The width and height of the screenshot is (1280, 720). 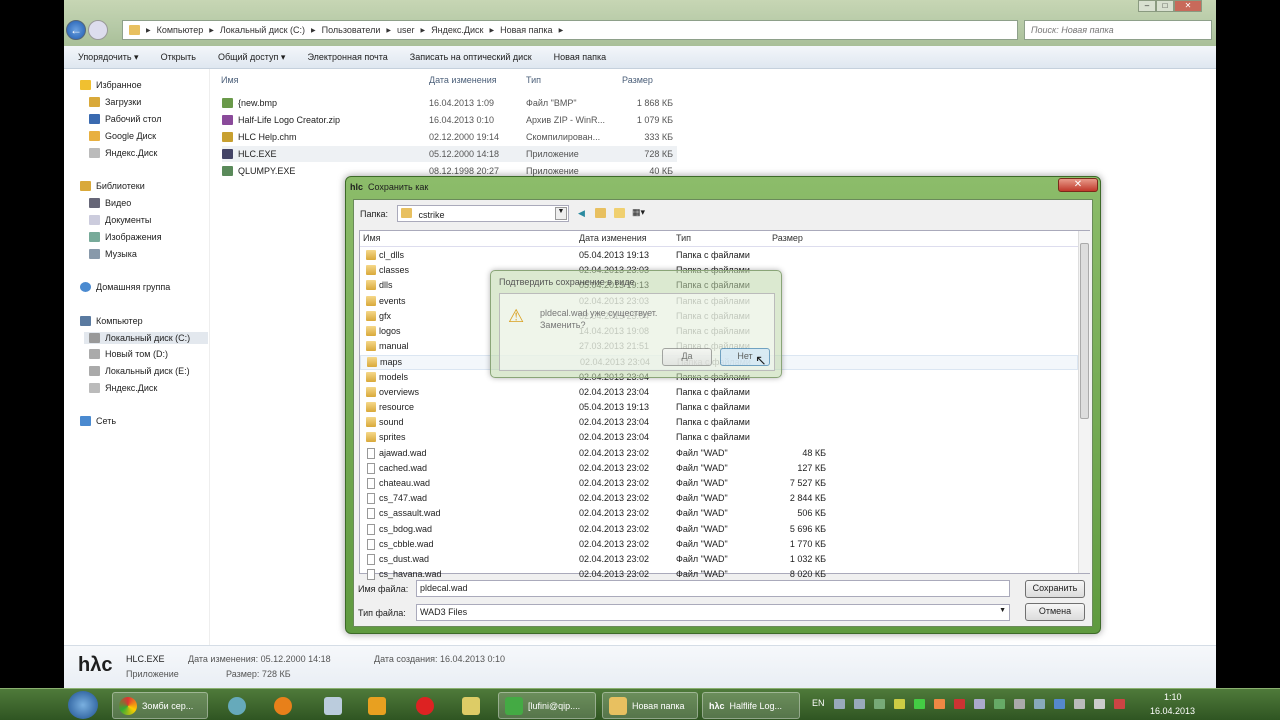 I want to click on nav-network: Сеть, so click(x=98, y=421).